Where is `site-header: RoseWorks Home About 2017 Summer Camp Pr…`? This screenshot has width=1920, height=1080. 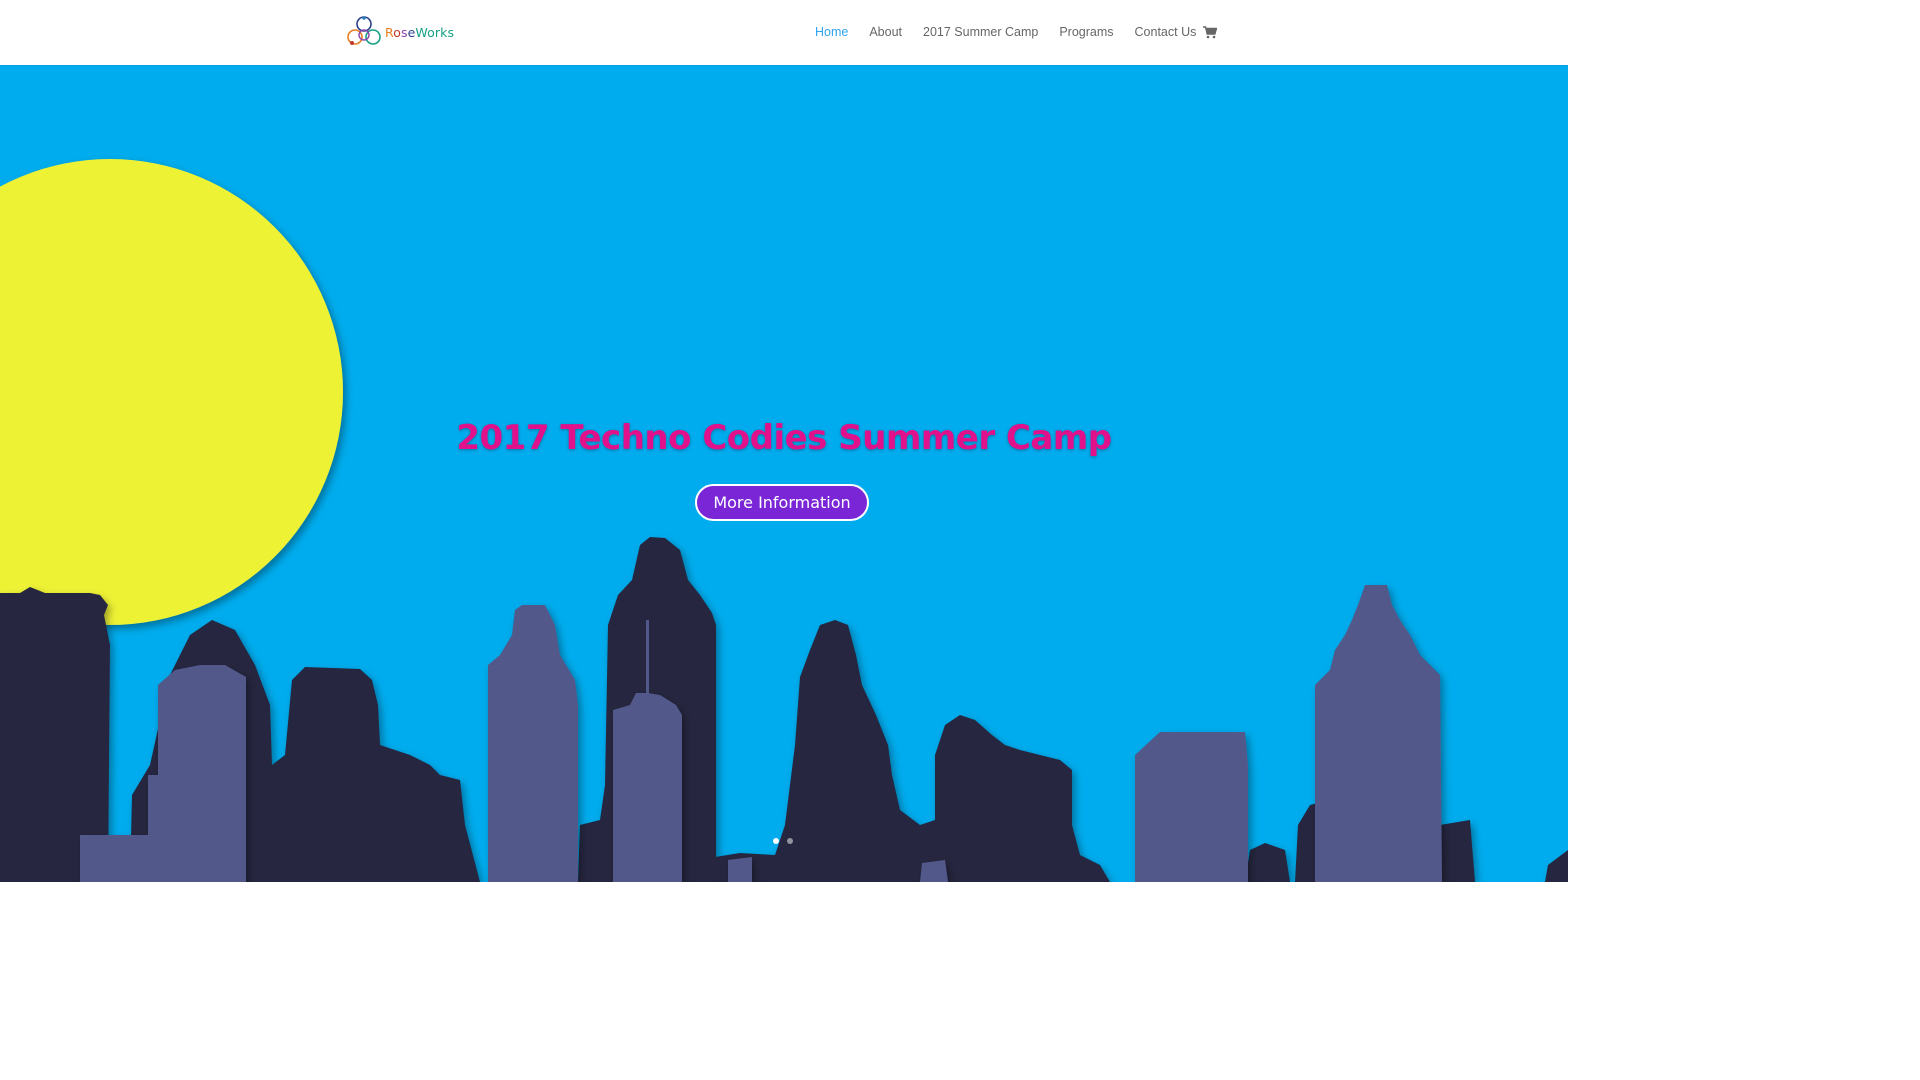
site-header: RoseWorks Home About 2017 Summer Camp Pr… is located at coordinates (784, 32).